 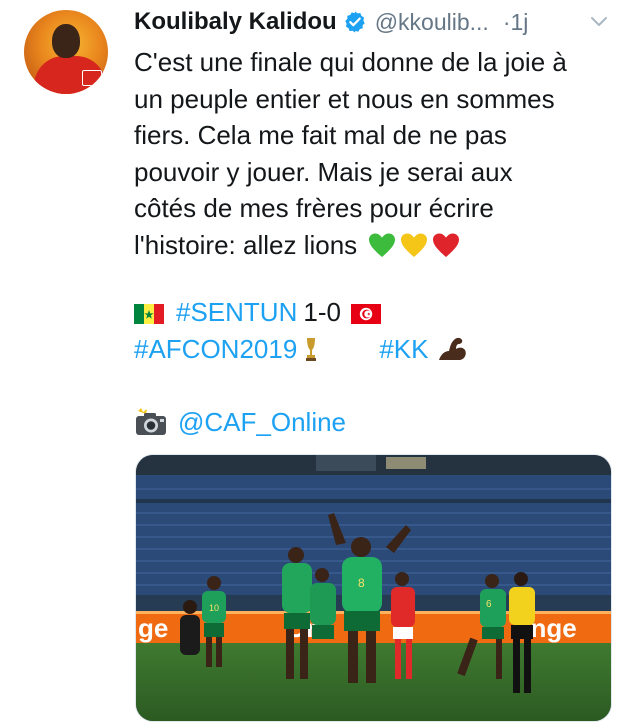 I want to click on avatar-head, so click(x=66, y=41).